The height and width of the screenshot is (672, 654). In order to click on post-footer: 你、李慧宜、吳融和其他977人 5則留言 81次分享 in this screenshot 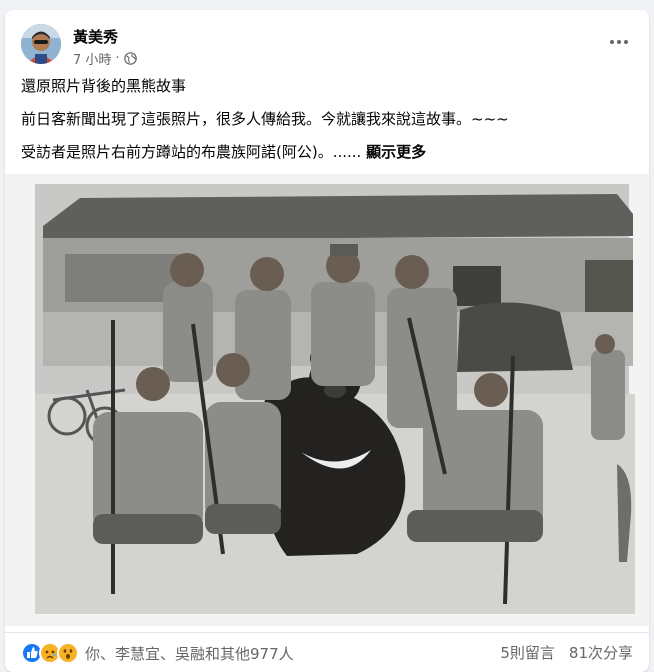, I will do `click(327, 652)`.